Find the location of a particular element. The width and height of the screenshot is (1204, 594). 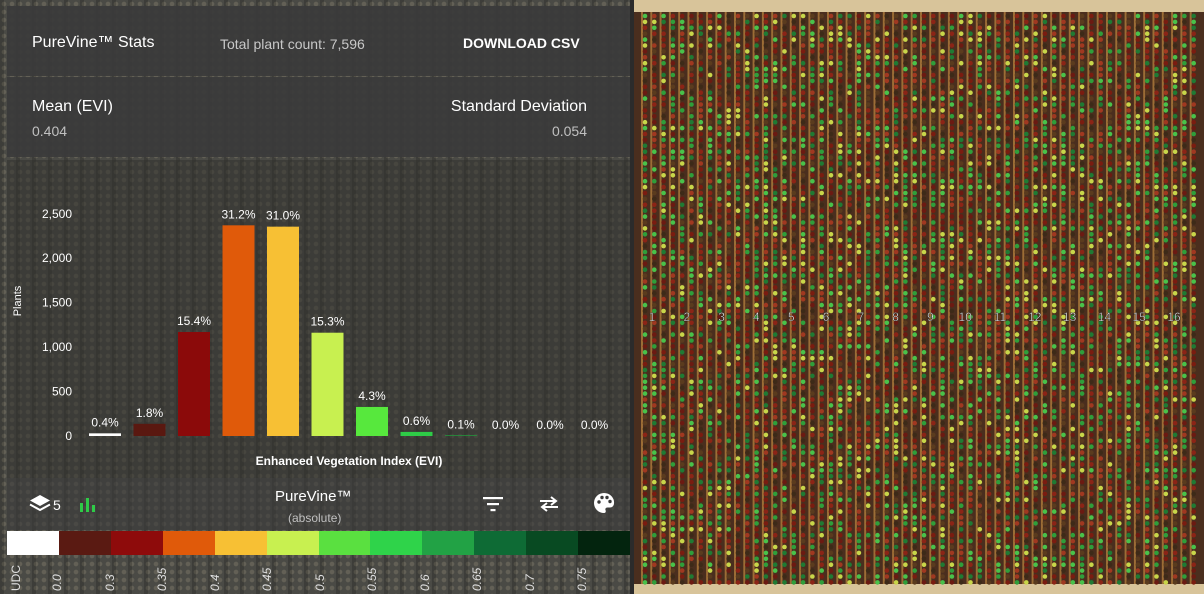

swap-icon is located at coordinates (549, 504).